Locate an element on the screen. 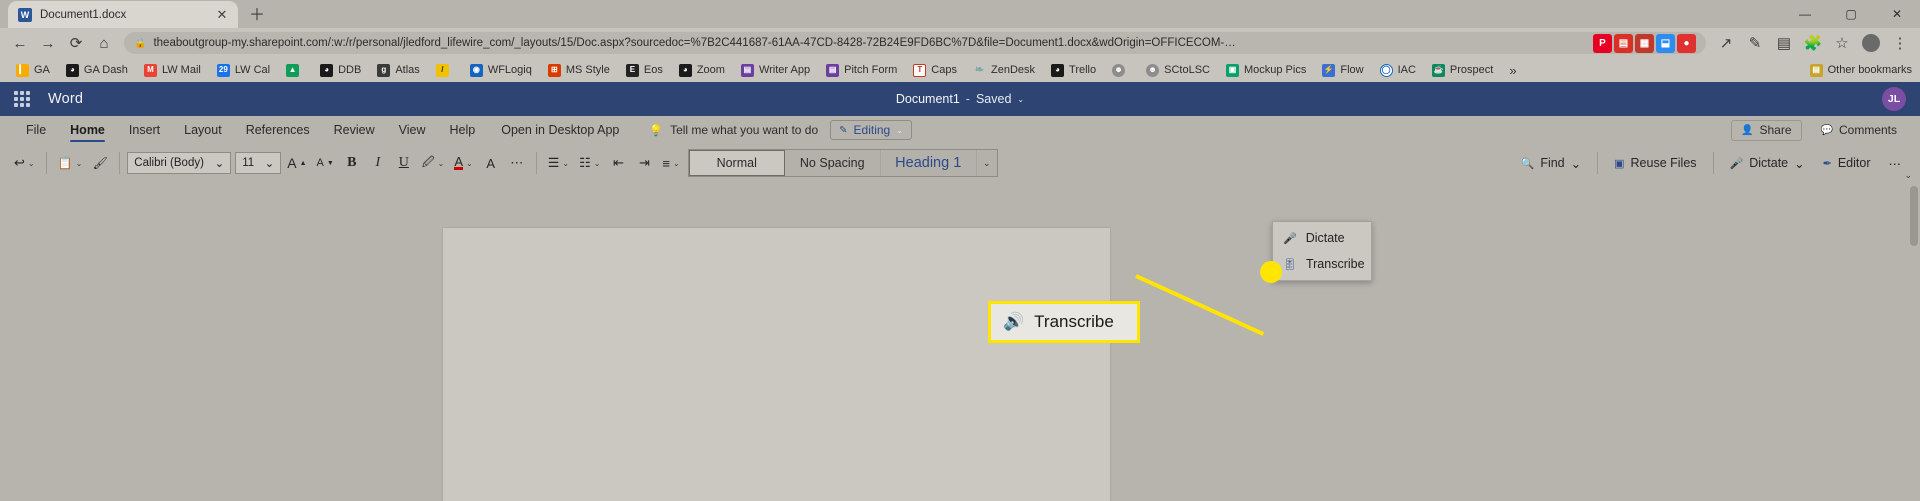 This screenshot has height=501, width=1920. bookmark-item: ◕ DDB is located at coordinates (340, 70).